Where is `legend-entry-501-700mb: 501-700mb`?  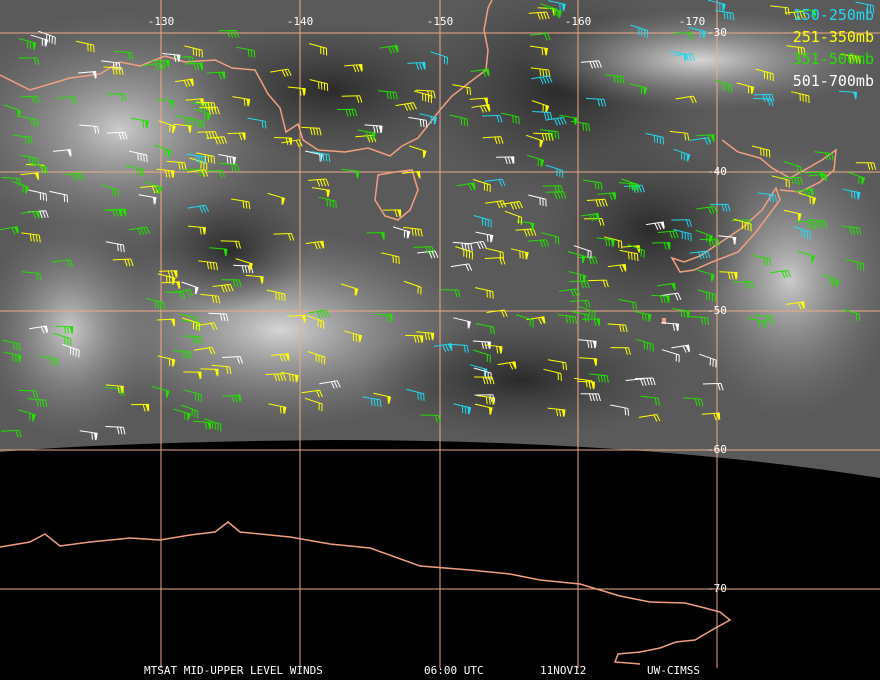
legend-entry-501-700mb: 501-700mb is located at coordinates (833, 81).